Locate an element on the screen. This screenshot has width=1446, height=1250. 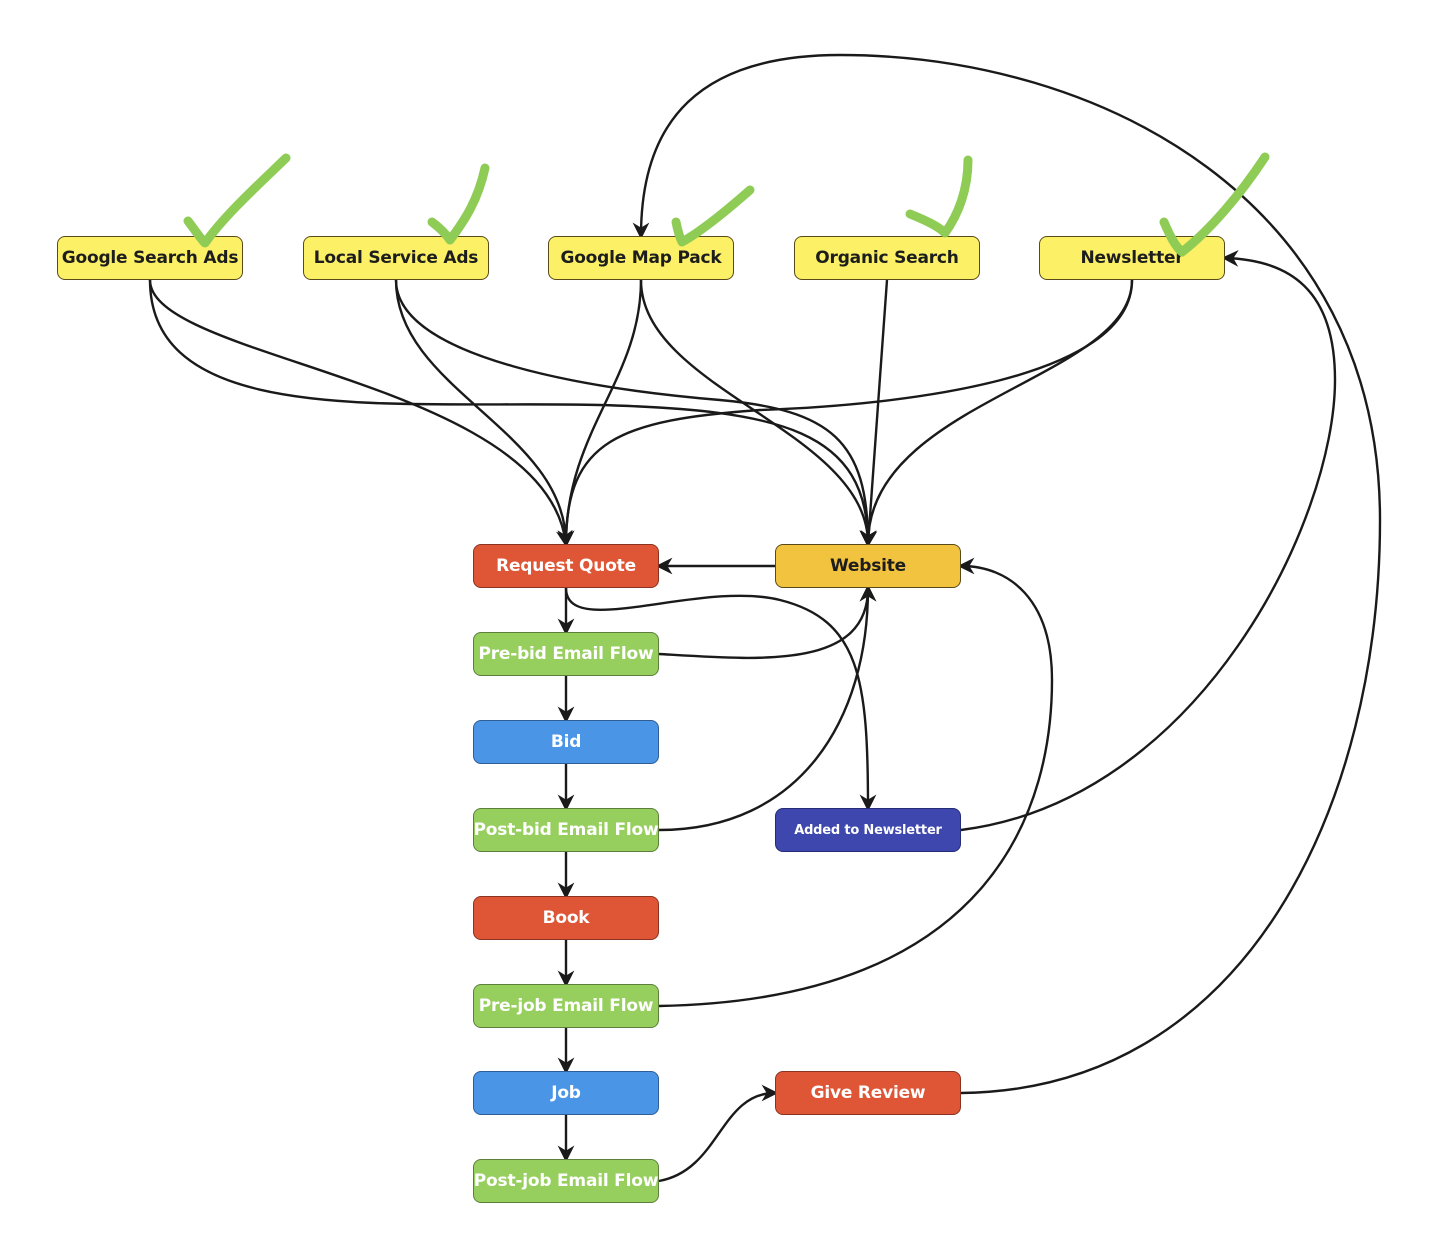
edge-gmp-to-rq is located at coordinates (600, 413).